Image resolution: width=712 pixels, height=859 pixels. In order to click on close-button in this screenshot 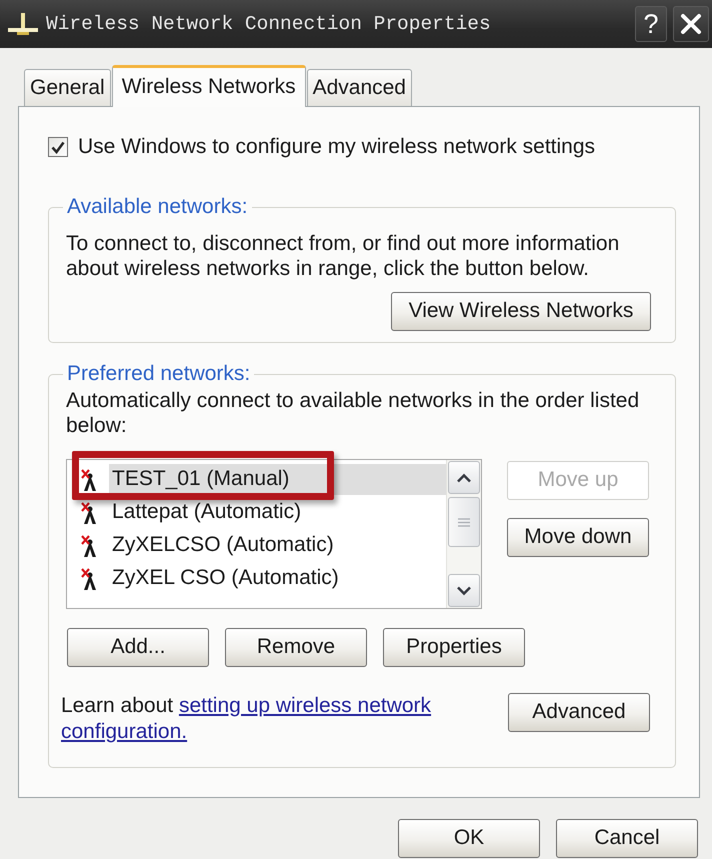, I will do `click(691, 24)`.